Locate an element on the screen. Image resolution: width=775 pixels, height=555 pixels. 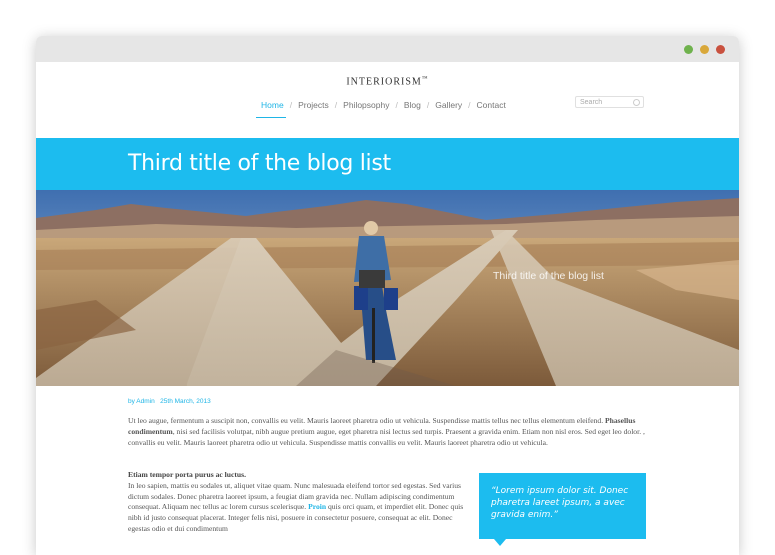
nav-item-contact: Contact is located at coordinates (491, 105).